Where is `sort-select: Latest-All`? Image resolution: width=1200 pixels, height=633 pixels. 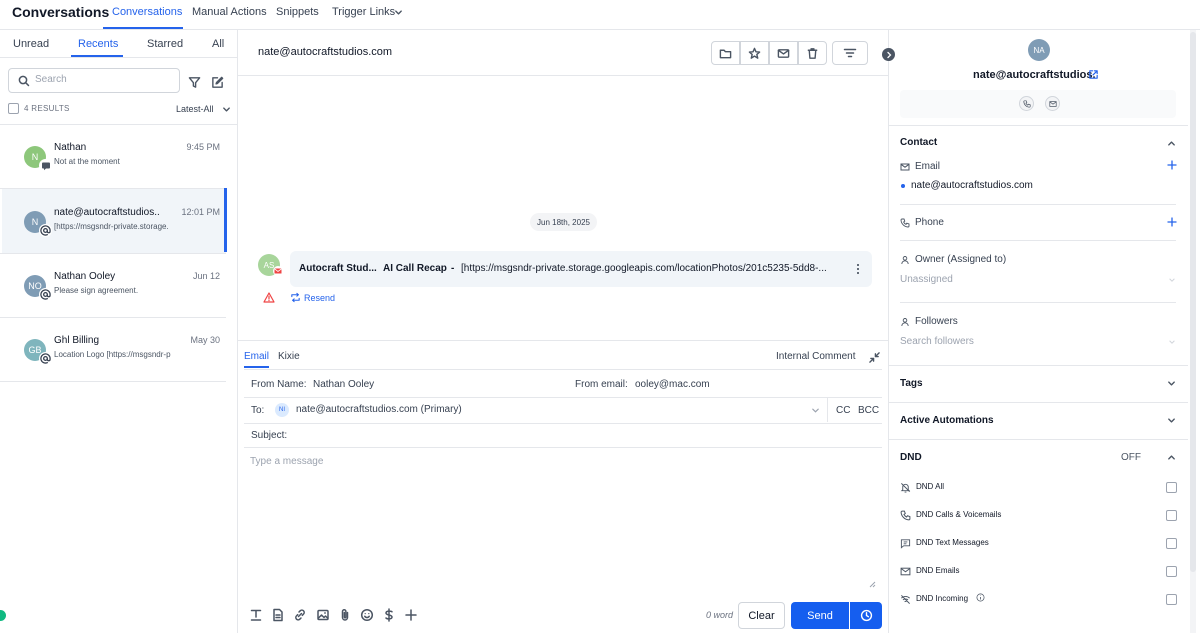
sort-select: Latest-All is located at coordinates (203, 109).